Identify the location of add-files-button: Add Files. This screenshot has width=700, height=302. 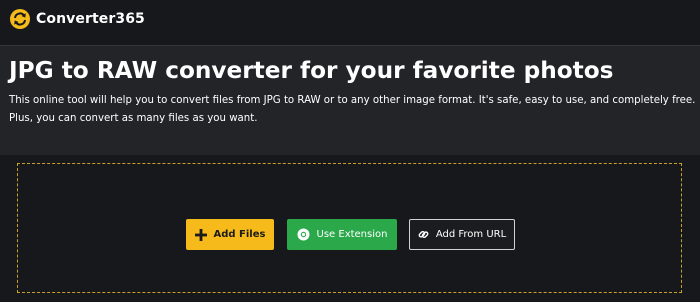
(230, 234).